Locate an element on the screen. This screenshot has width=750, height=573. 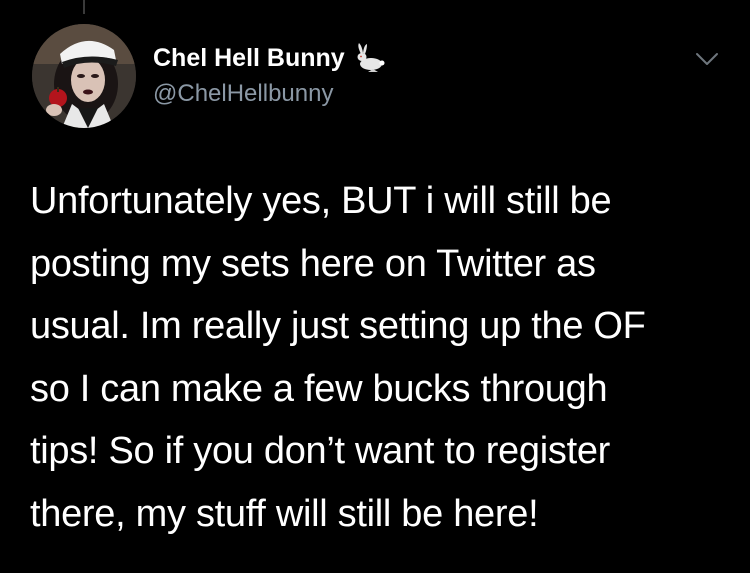
author-handle: @ChelHellbunny is located at coordinates (243, 94).